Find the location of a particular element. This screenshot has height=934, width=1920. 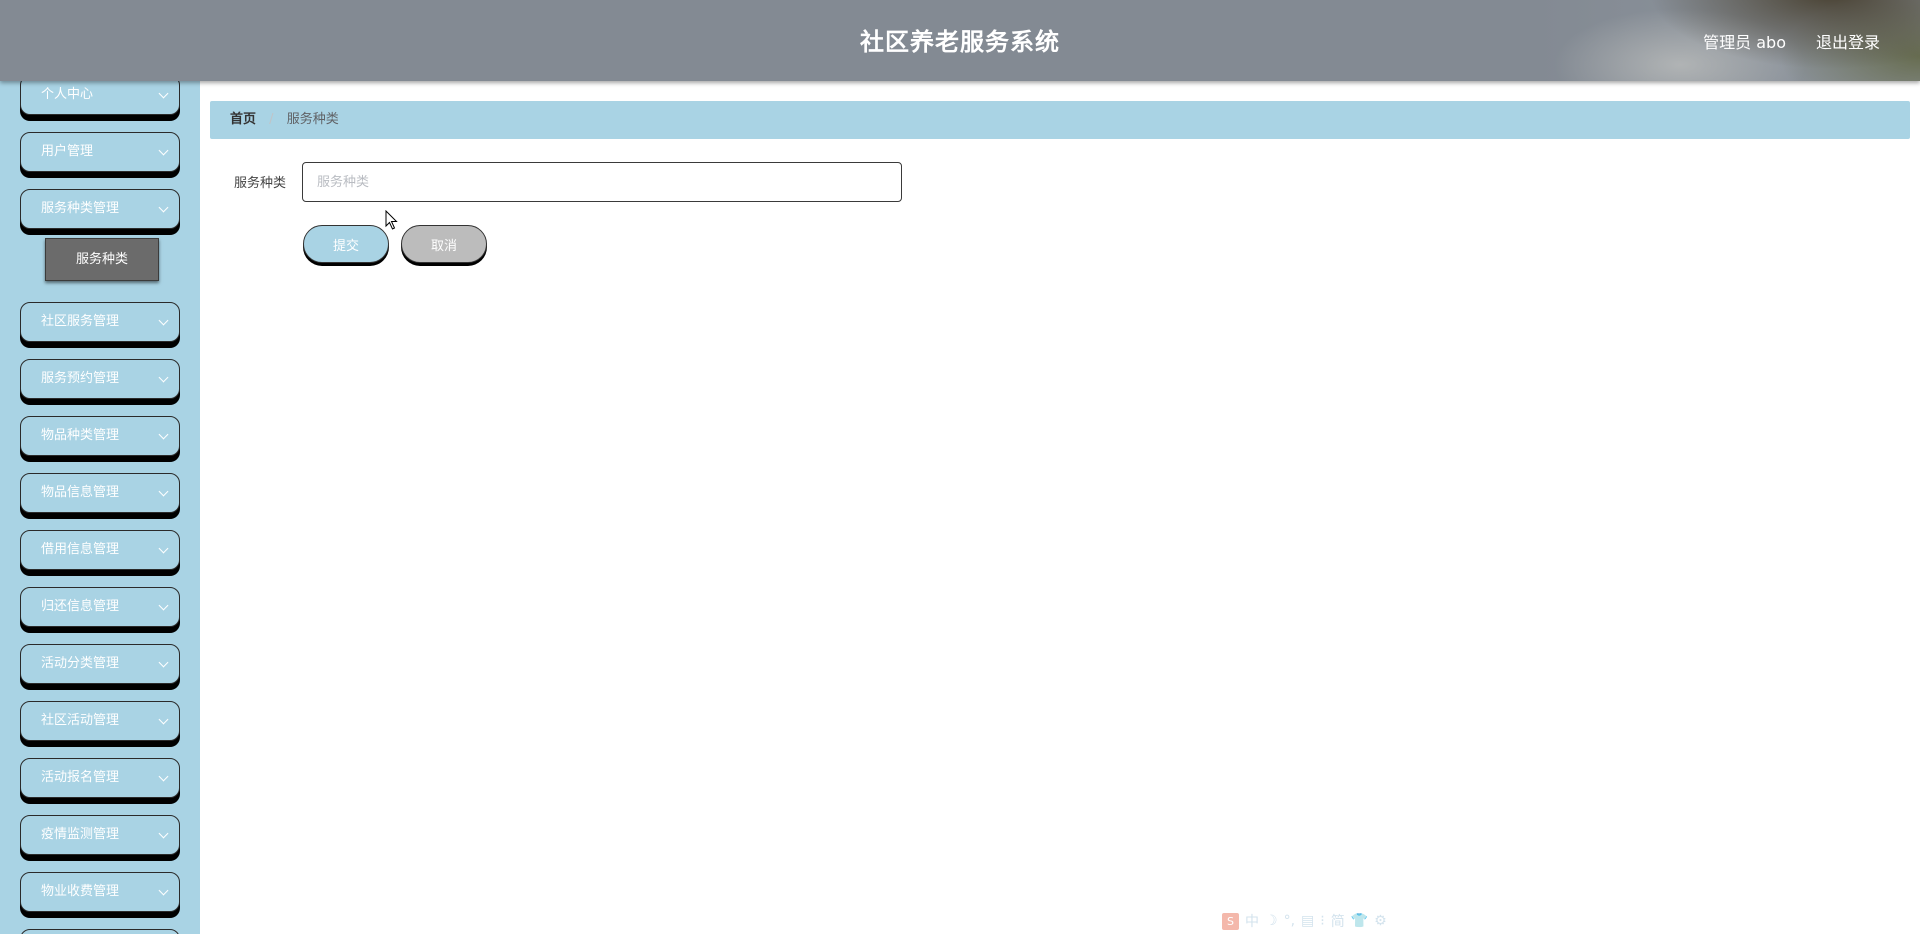

ime-toolbar: S 中 ☽ °, ▤ ⁝ 简 👕 ⚙ is located at coordinates (1304, 921).